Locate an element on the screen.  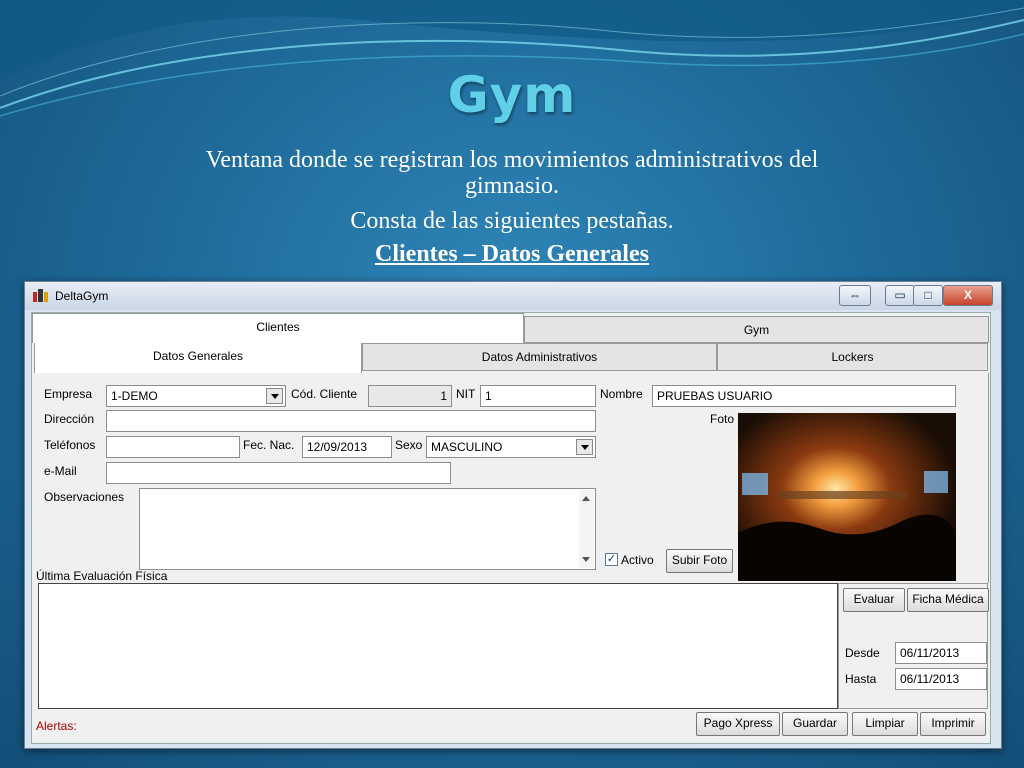
client-photo is located at coordinates (847, 497).